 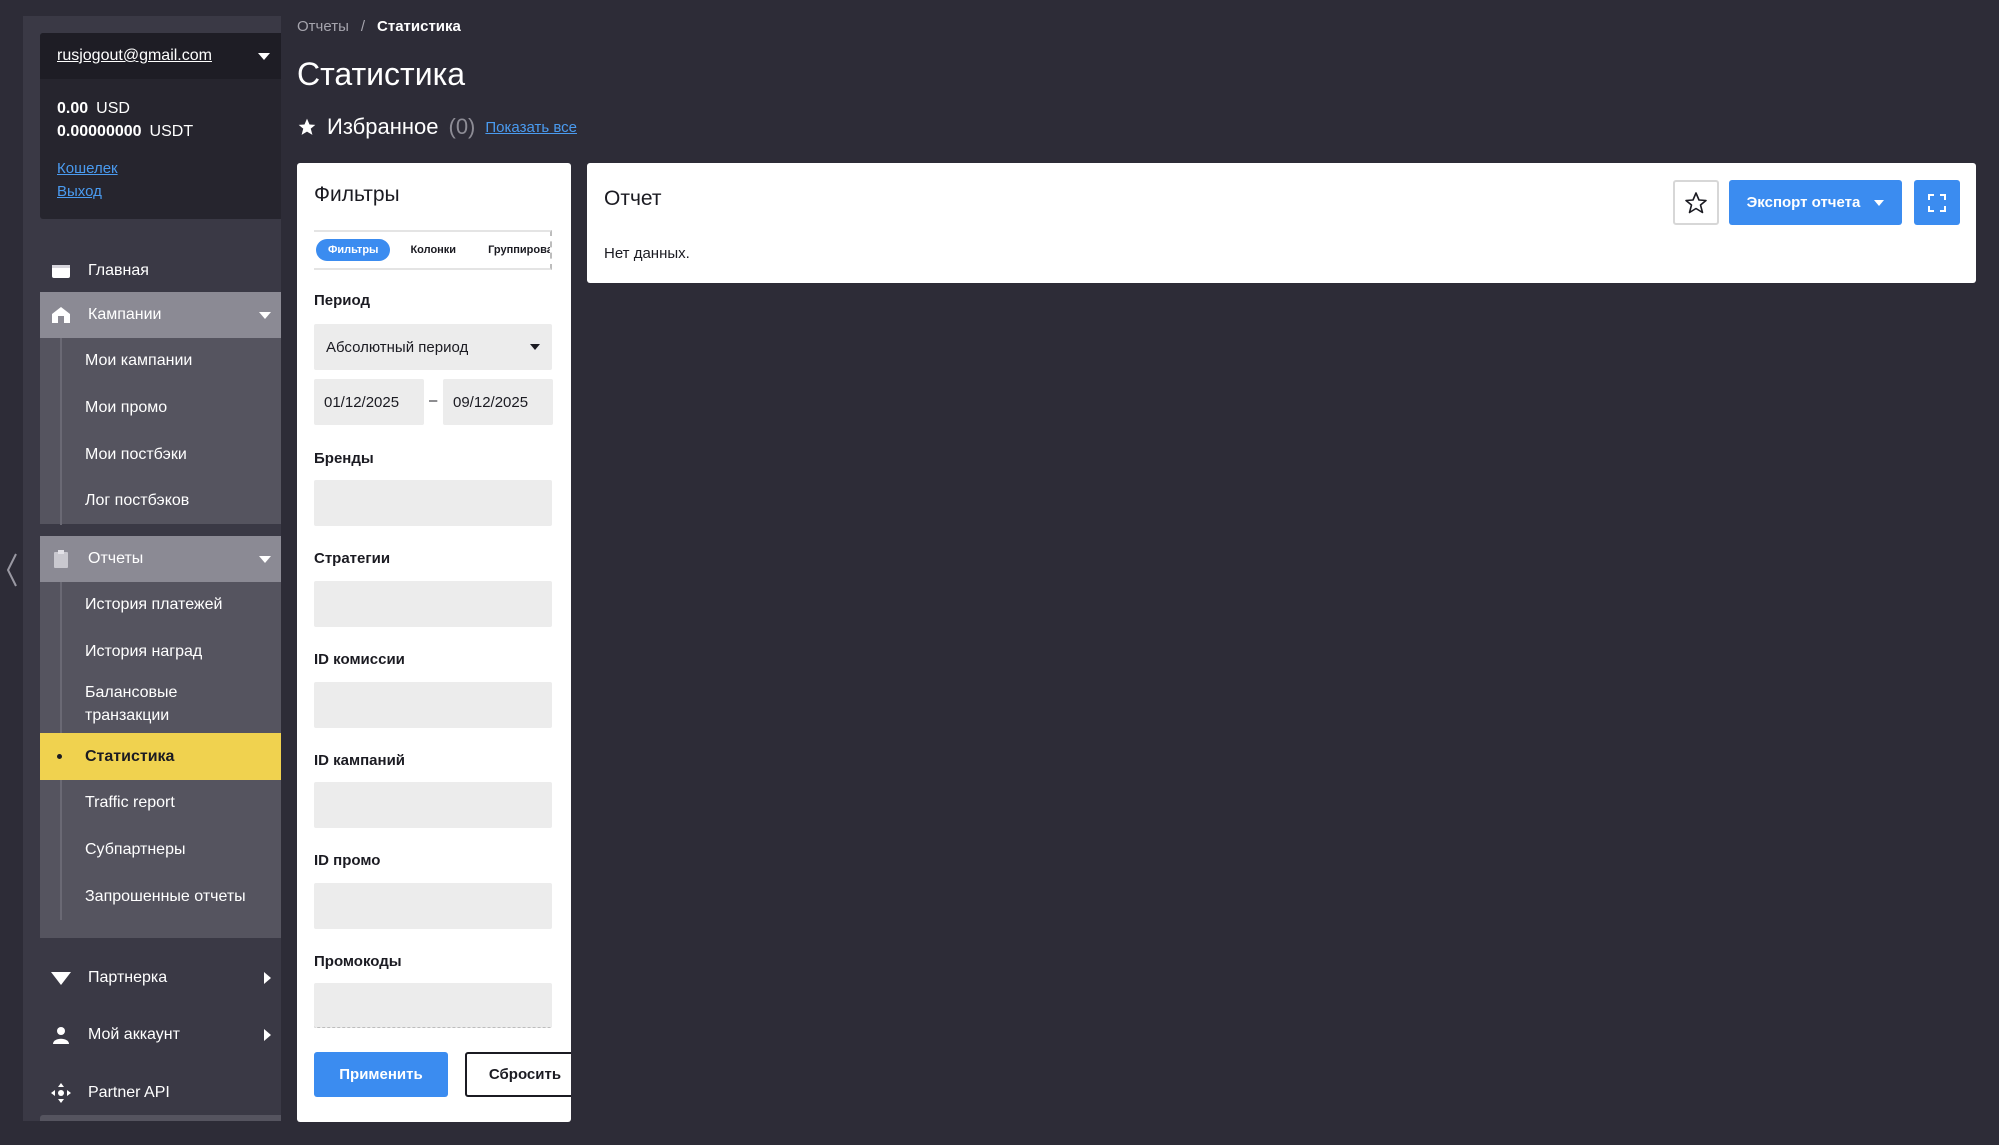 I want to click on balance-usdt: 0.00000000 USDT, so click(x=163, y=131).